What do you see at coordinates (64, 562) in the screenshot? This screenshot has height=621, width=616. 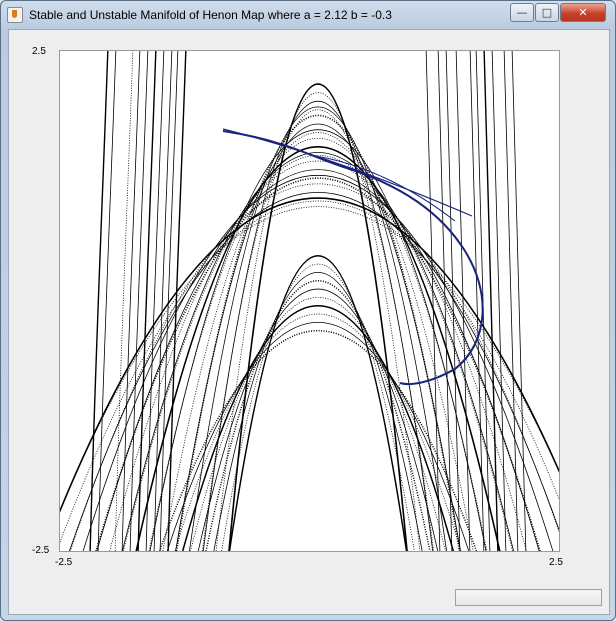 I see `x-tick-label-left: -2.5` at bounding box center [64, 562].